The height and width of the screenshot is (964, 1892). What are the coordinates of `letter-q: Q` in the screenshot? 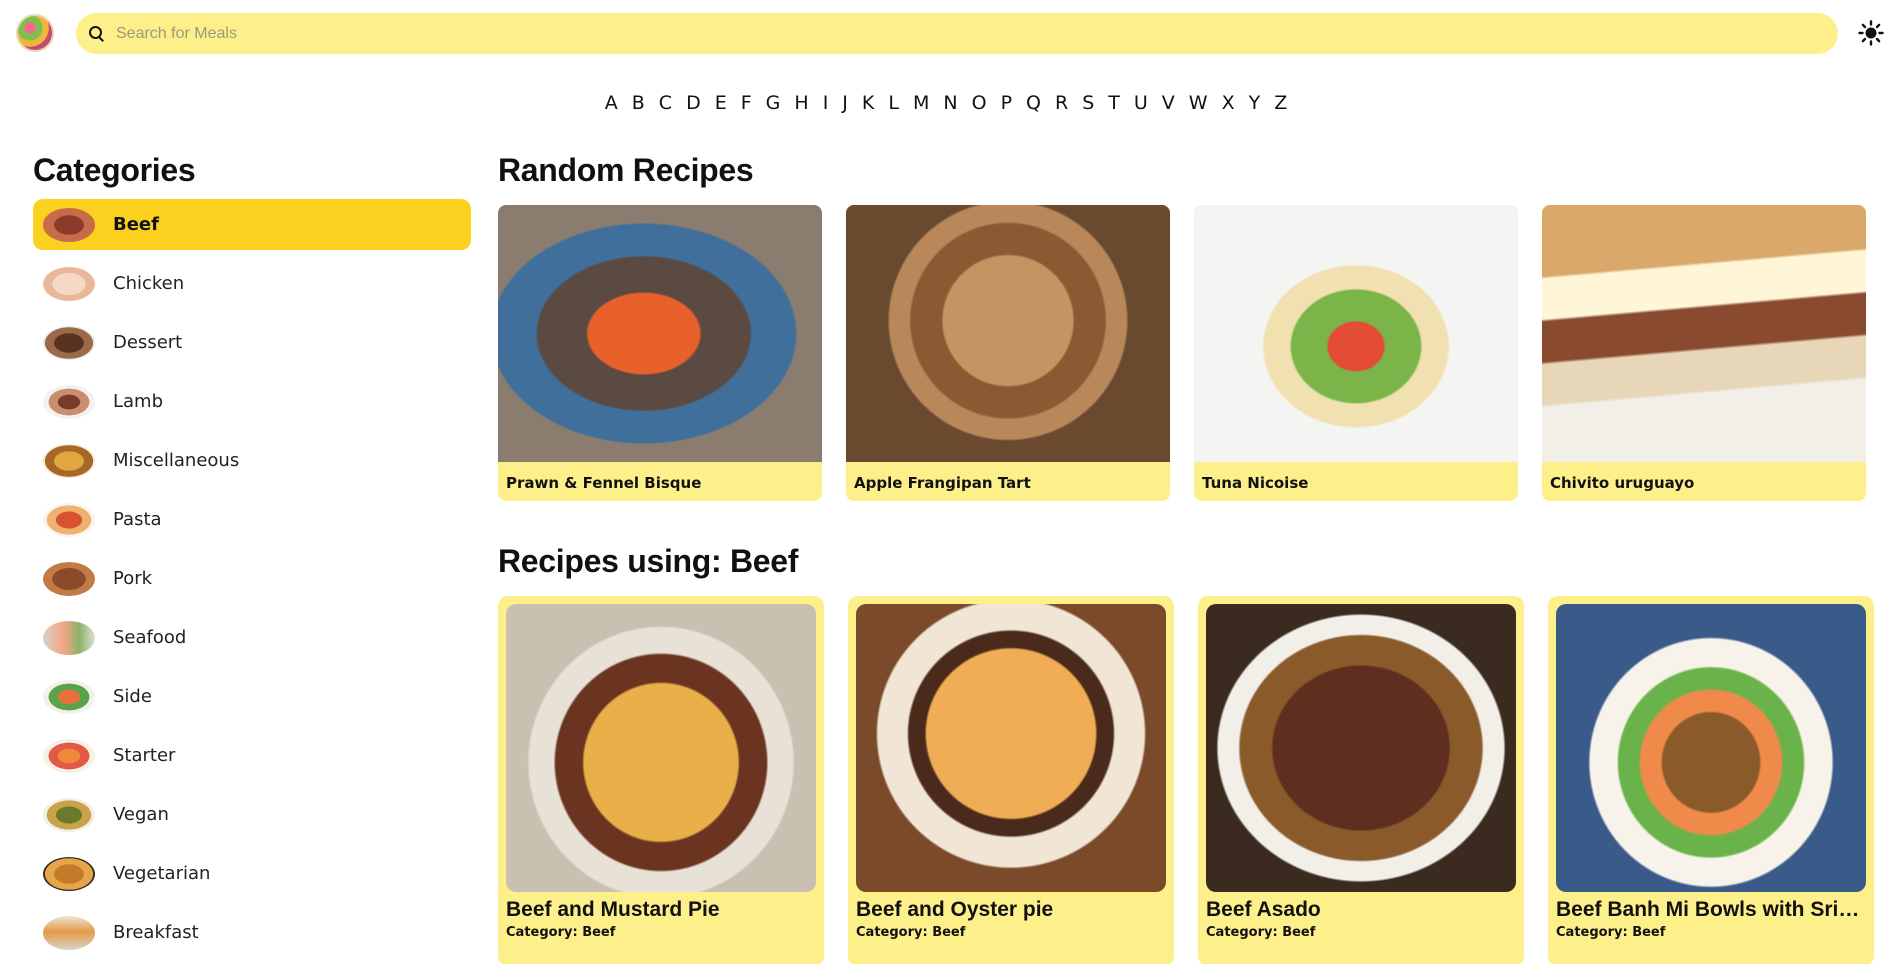 It's located at (1033, 103).